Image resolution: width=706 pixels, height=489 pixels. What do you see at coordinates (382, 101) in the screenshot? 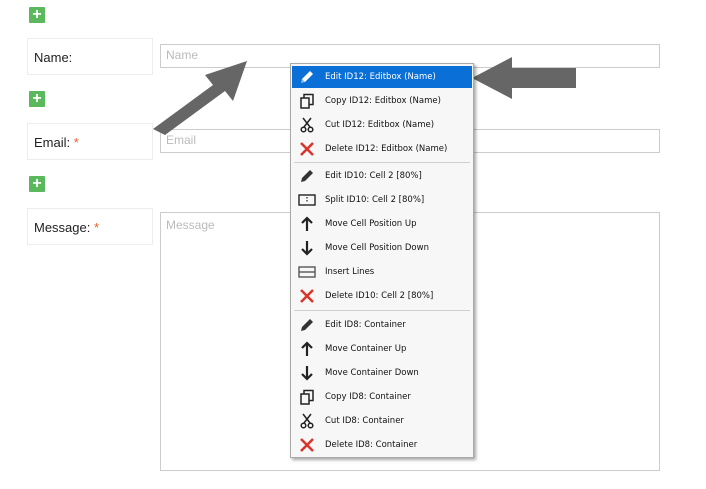
I see `menu-item-copy-editbox: Copy ID12: Editbox (Name)` at bounding box center [382, 101].